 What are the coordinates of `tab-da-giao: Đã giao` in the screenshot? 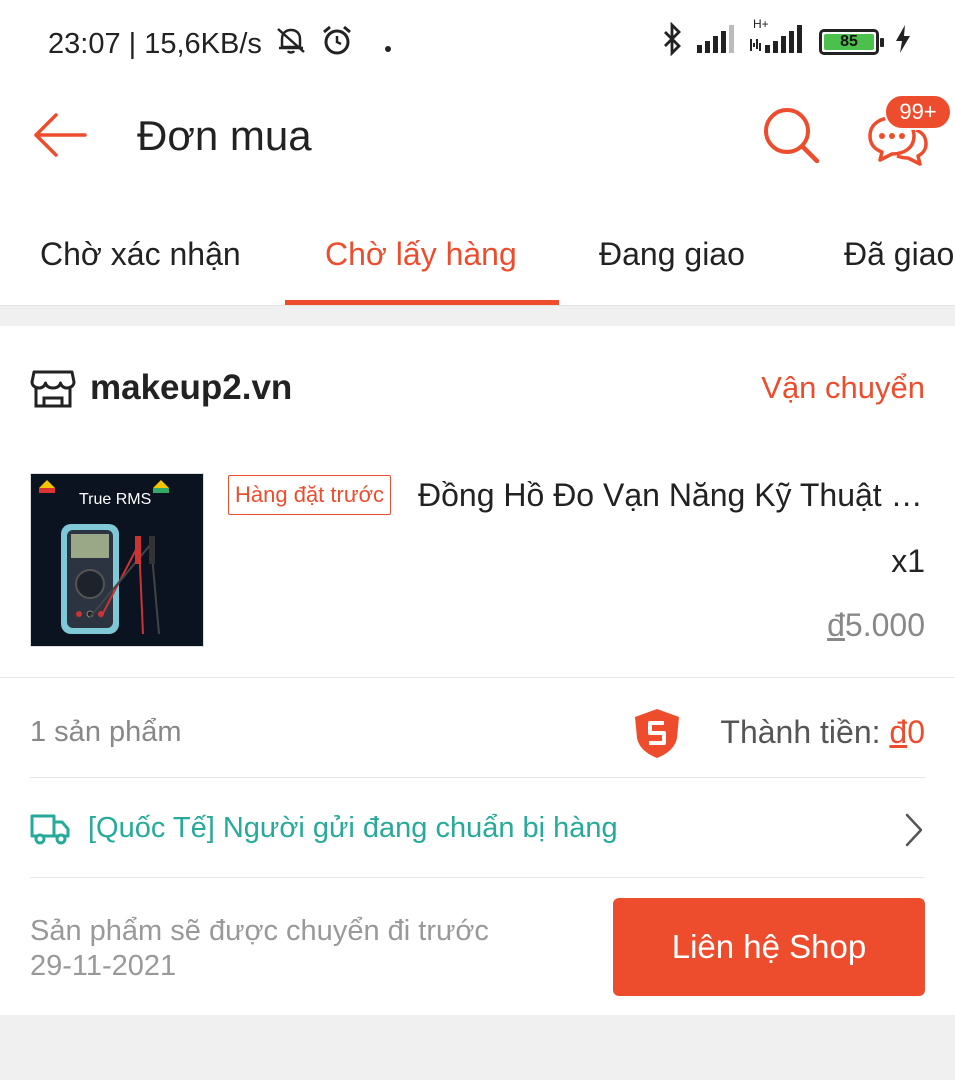 It's located at (899, 254).